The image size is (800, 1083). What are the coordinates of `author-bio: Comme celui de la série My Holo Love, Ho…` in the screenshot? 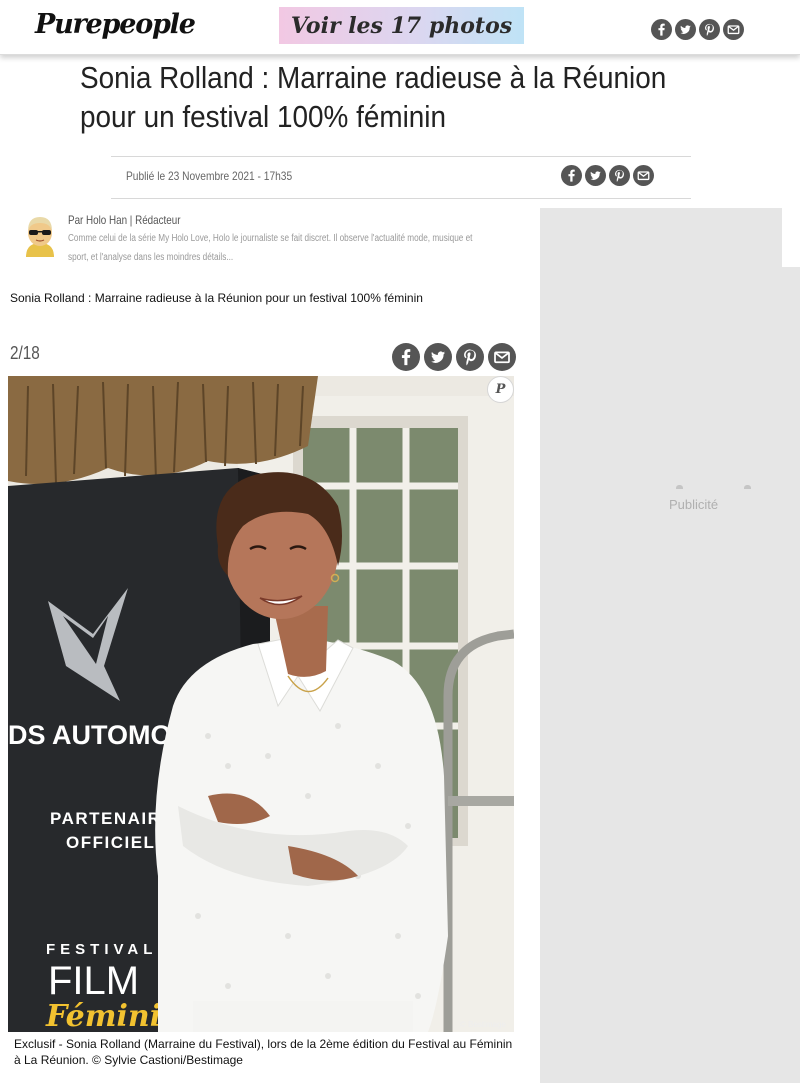 It's located at (270, 248).